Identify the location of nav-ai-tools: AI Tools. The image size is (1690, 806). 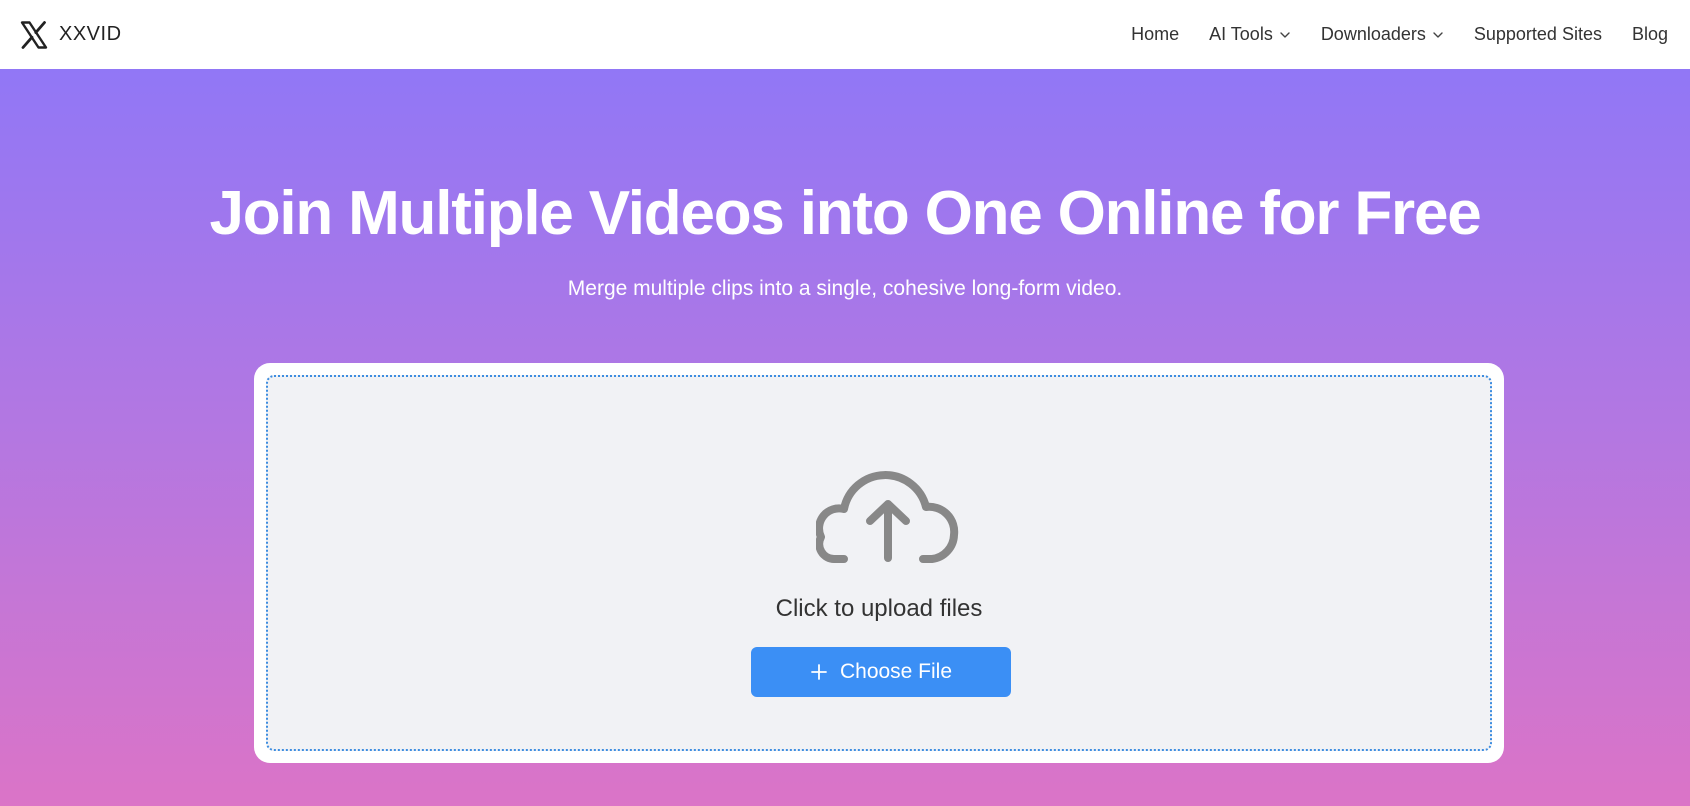
(1250, 34).